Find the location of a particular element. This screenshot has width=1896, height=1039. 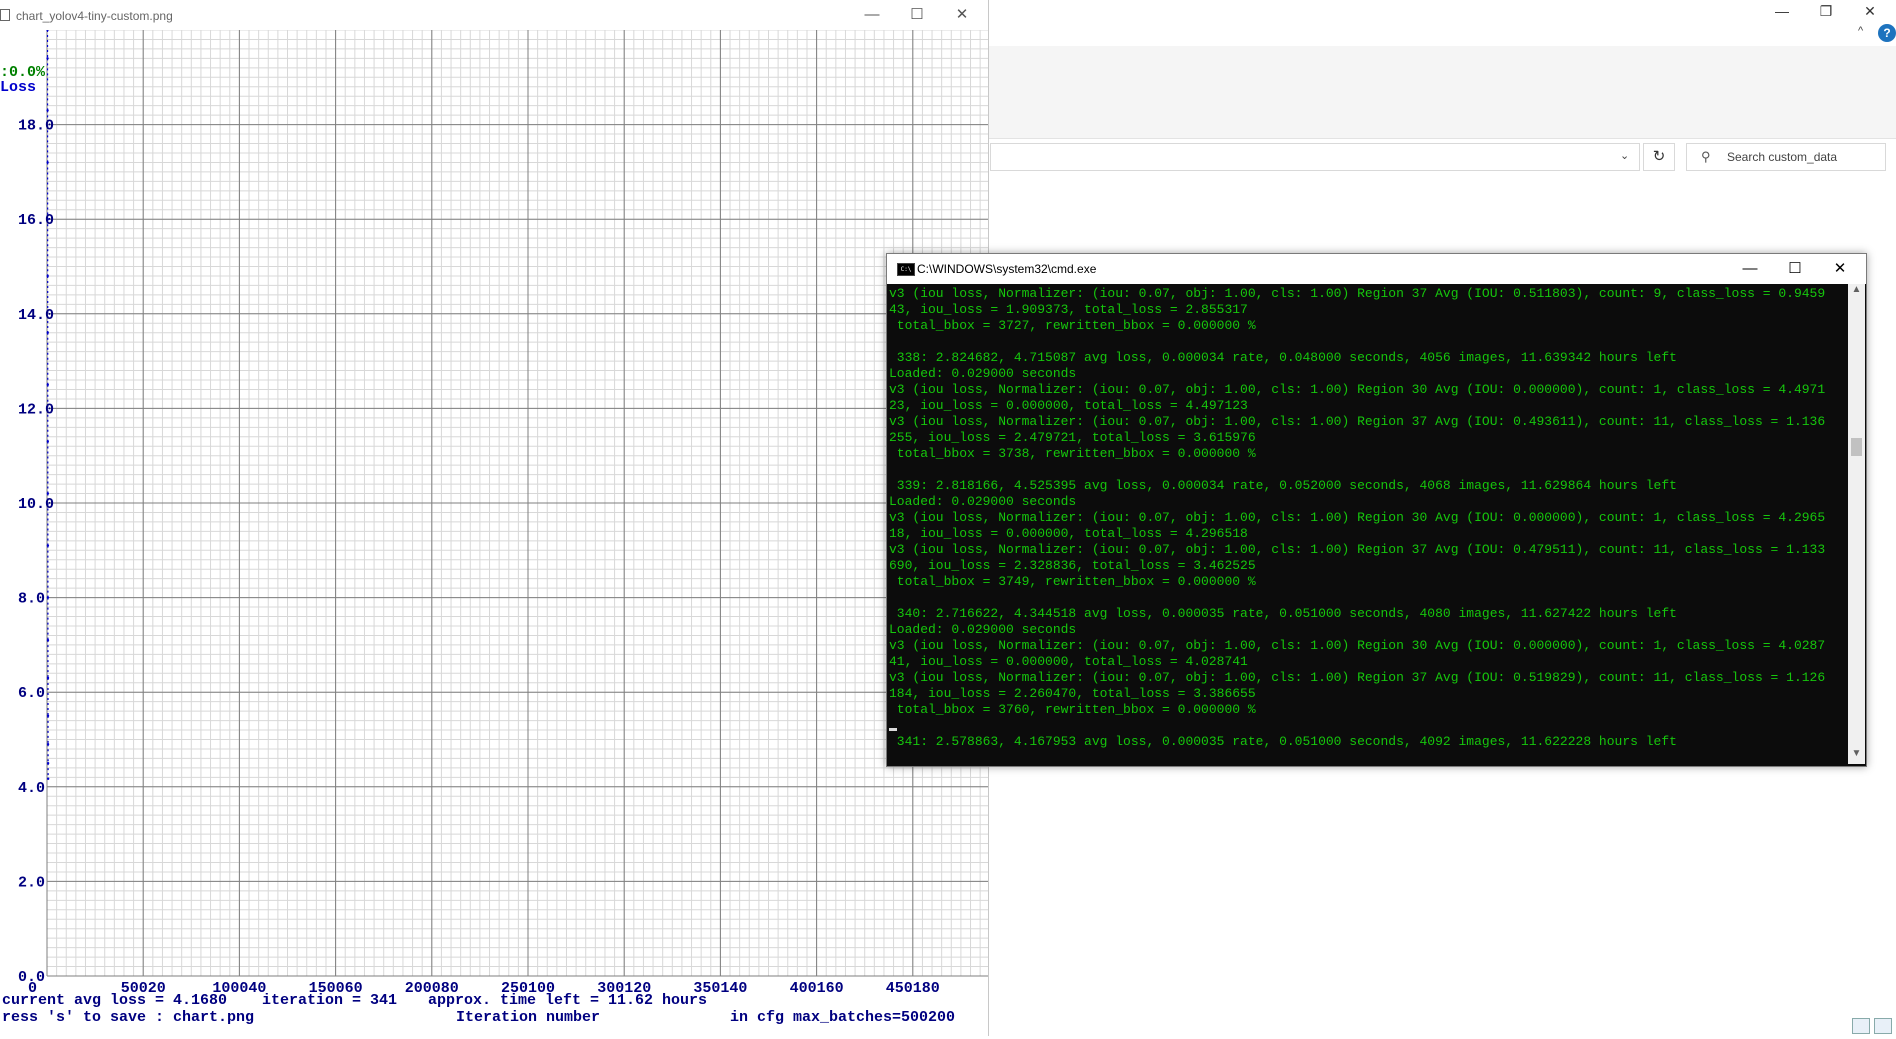

search-placeholder: Search custom_data is located at coordinates (1782, 157).